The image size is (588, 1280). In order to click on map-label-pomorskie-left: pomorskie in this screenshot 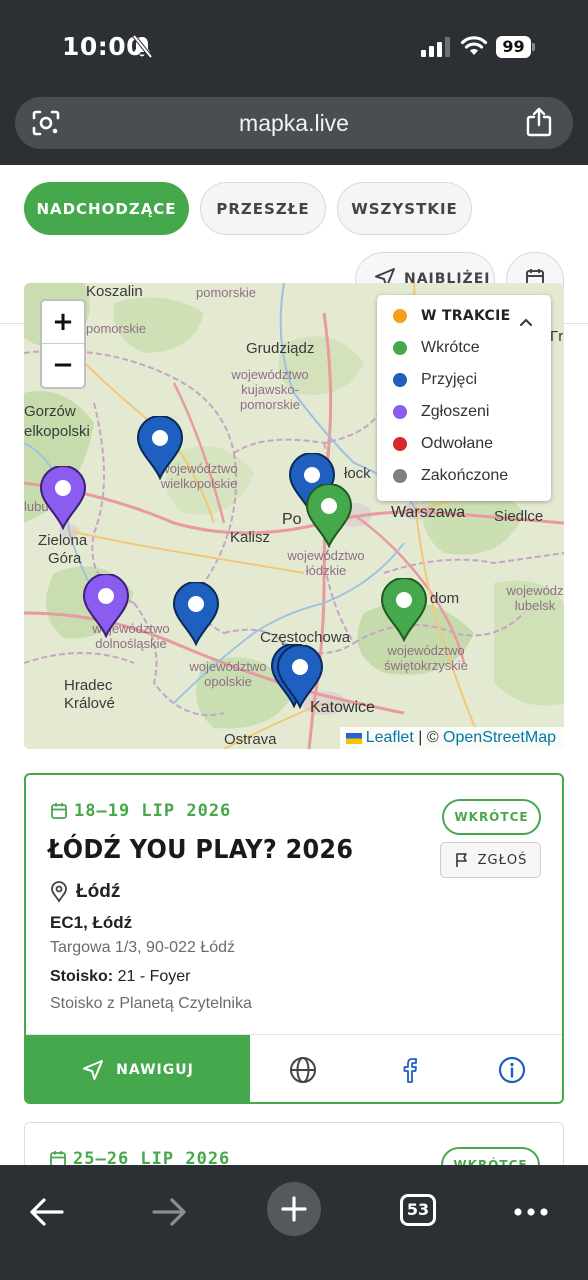, I will do `click(116, 328)`.